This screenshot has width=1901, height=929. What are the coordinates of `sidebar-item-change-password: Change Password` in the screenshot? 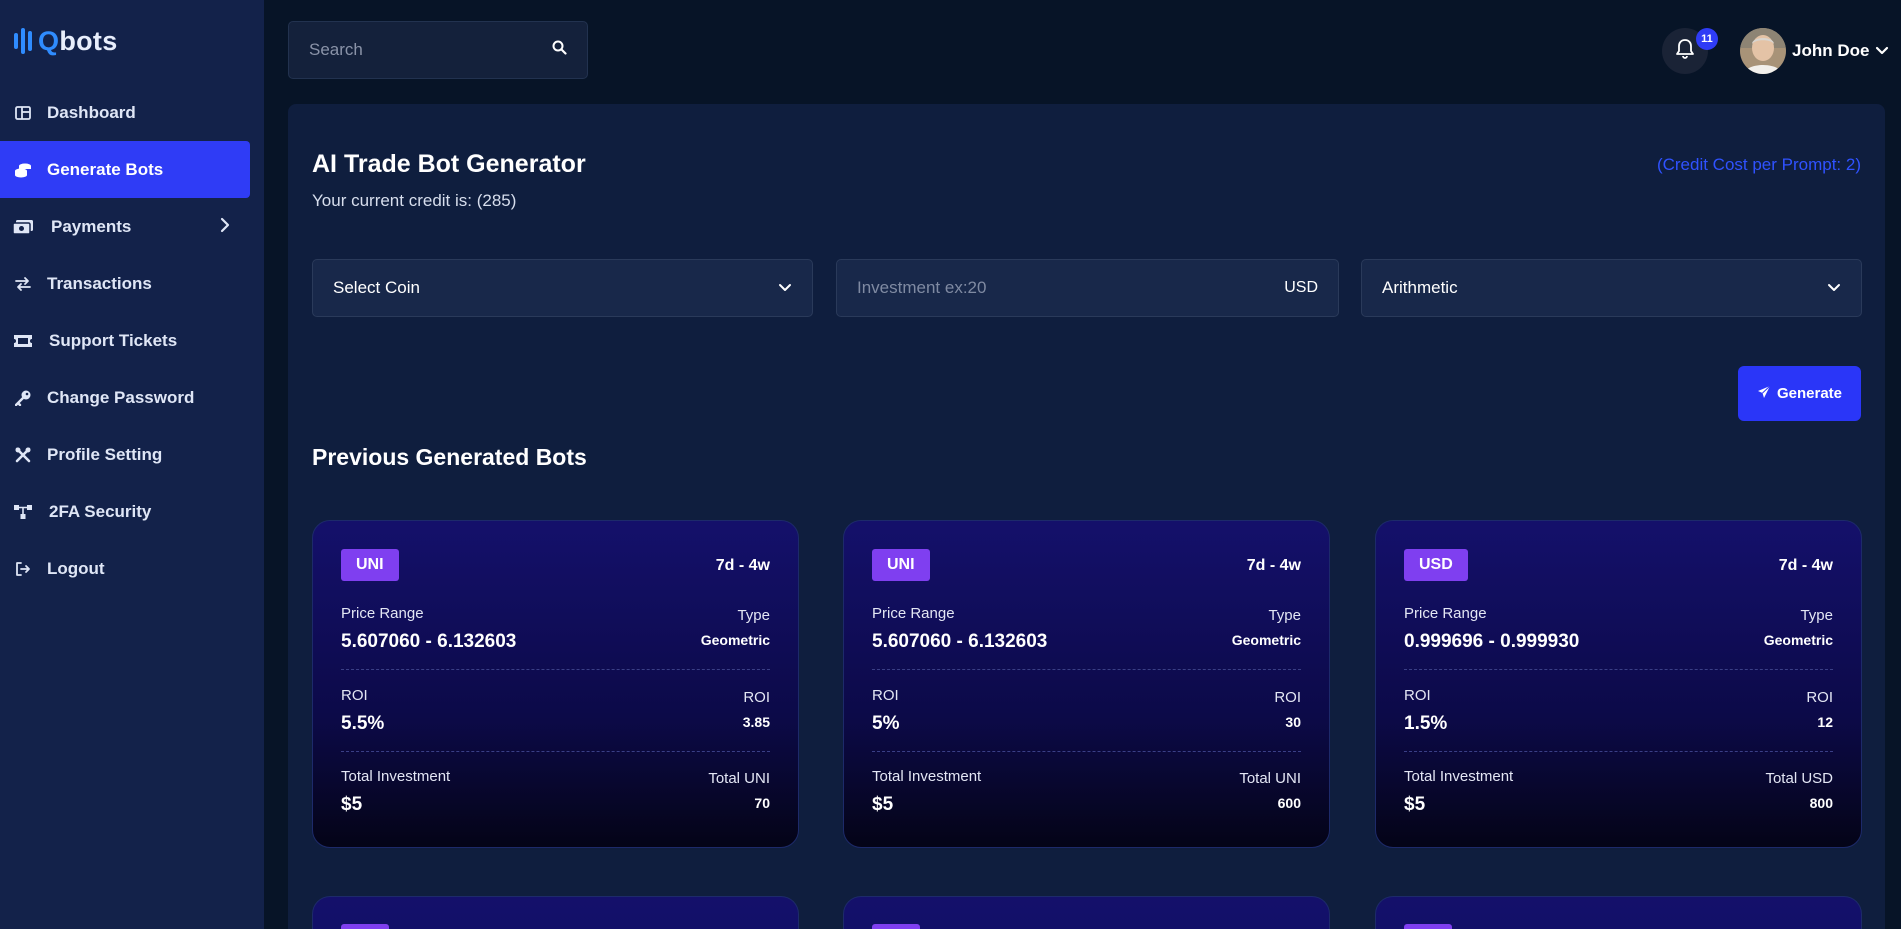 It's located at (125, 397).